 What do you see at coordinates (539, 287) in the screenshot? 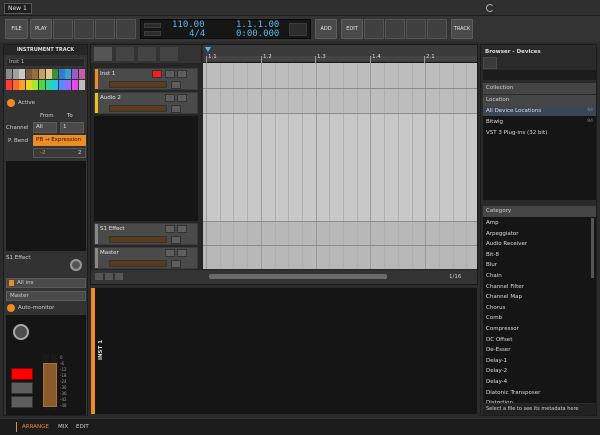
I see `category-item: Channel Filter` at bounding box center [539, 287].